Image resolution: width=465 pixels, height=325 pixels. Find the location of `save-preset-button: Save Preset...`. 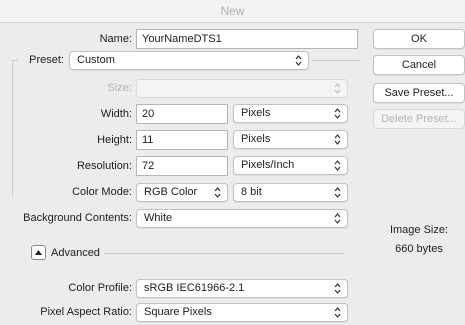

save-preset-button: Save Preset... is located at coordinates (419, 93).